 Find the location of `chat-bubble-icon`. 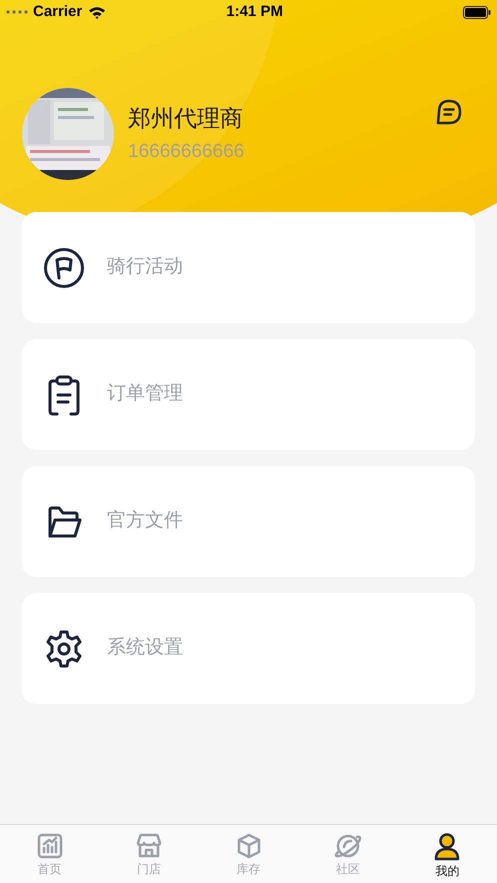

chat-bubble-icon is located at coordinates (449, 112).